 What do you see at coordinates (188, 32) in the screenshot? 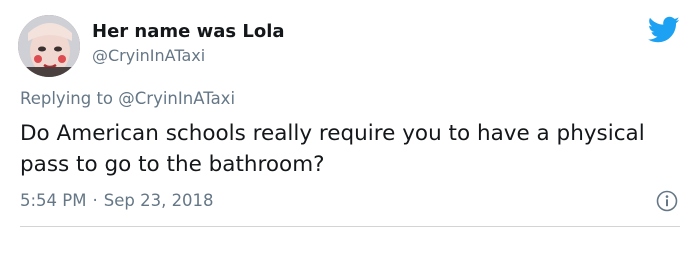
I see `author-display-name: Her name was Lola` at bounding box center [188, 32].